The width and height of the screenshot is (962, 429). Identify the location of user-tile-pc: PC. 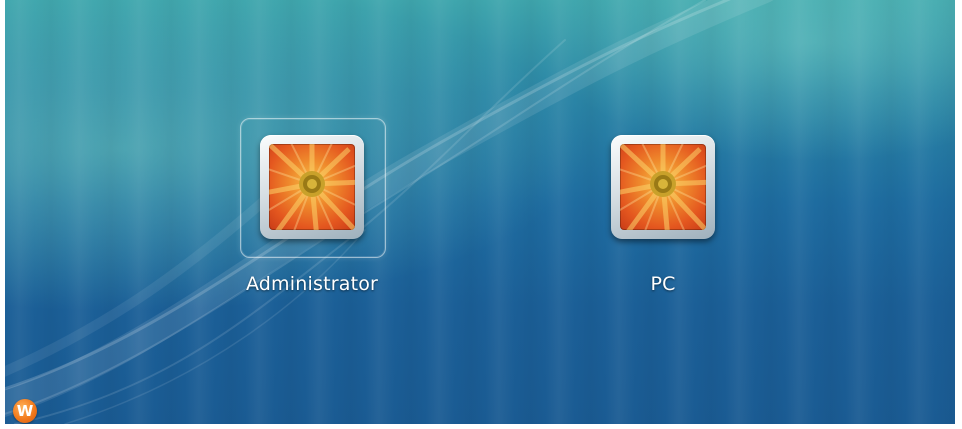
(663, 206).